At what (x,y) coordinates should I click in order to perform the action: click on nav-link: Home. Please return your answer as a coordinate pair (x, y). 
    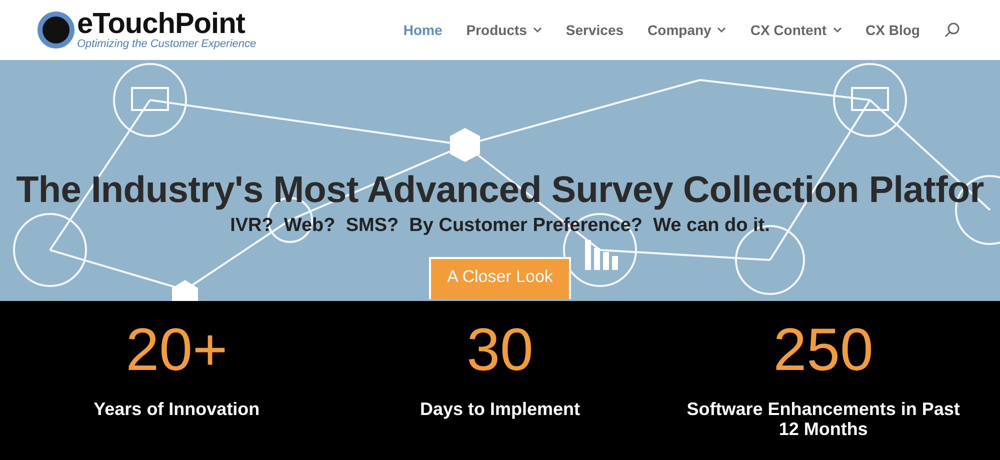
    Looking at the image, I should click on (422, 30).